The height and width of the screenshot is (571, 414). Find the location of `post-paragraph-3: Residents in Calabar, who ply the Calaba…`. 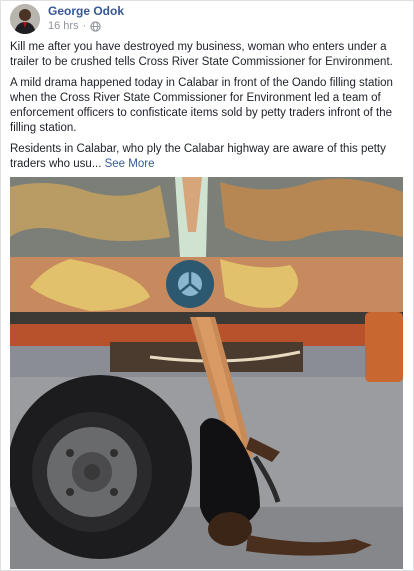

post-paragraph-3: Residents in Calabar, who ply the Calaba… is located at coordinates (207, 157).